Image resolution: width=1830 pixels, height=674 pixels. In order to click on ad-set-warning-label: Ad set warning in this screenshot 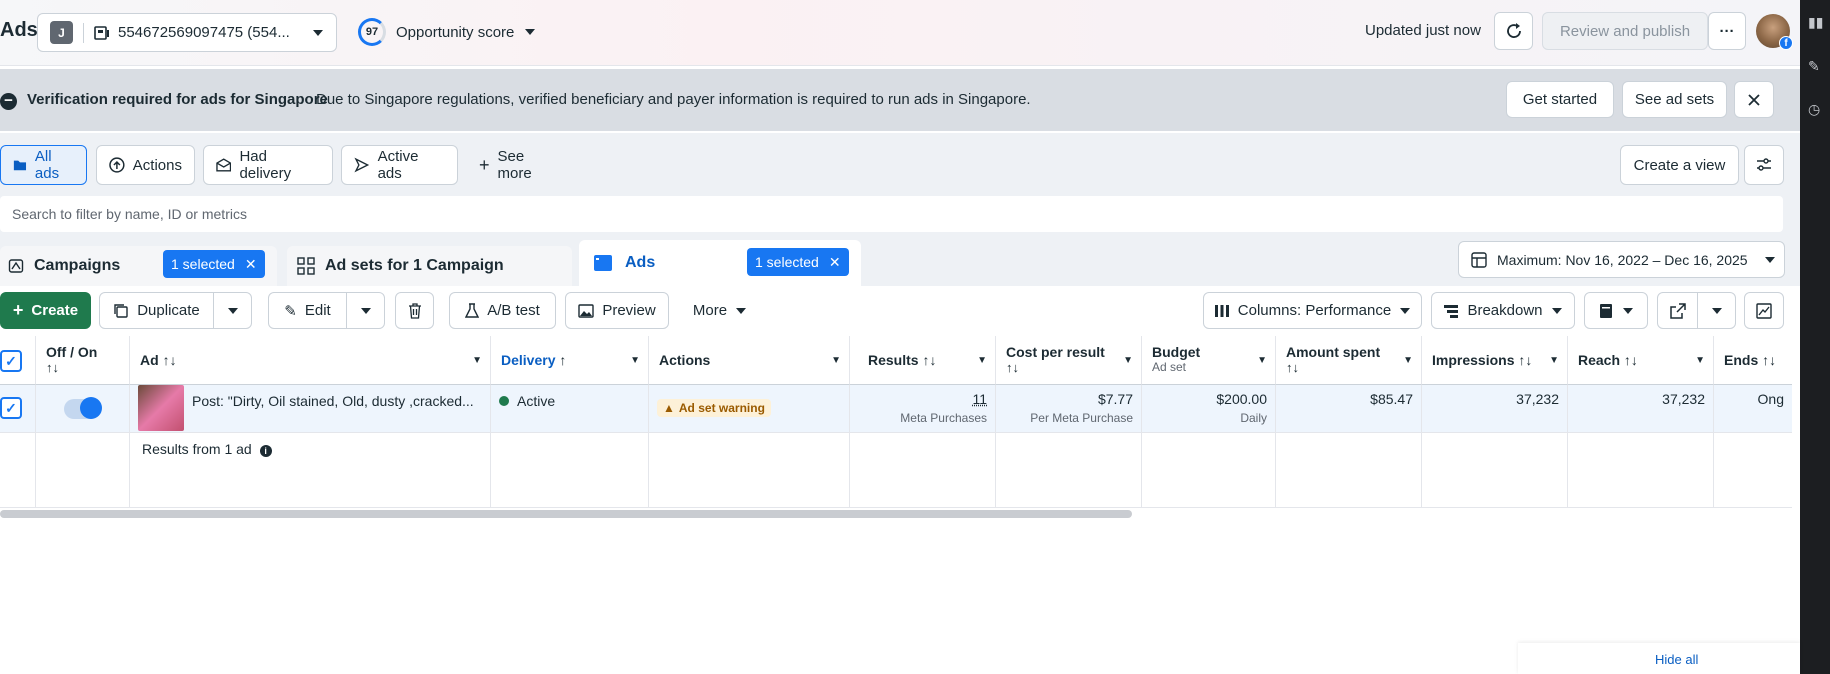, I will do `click(721, 408)`.